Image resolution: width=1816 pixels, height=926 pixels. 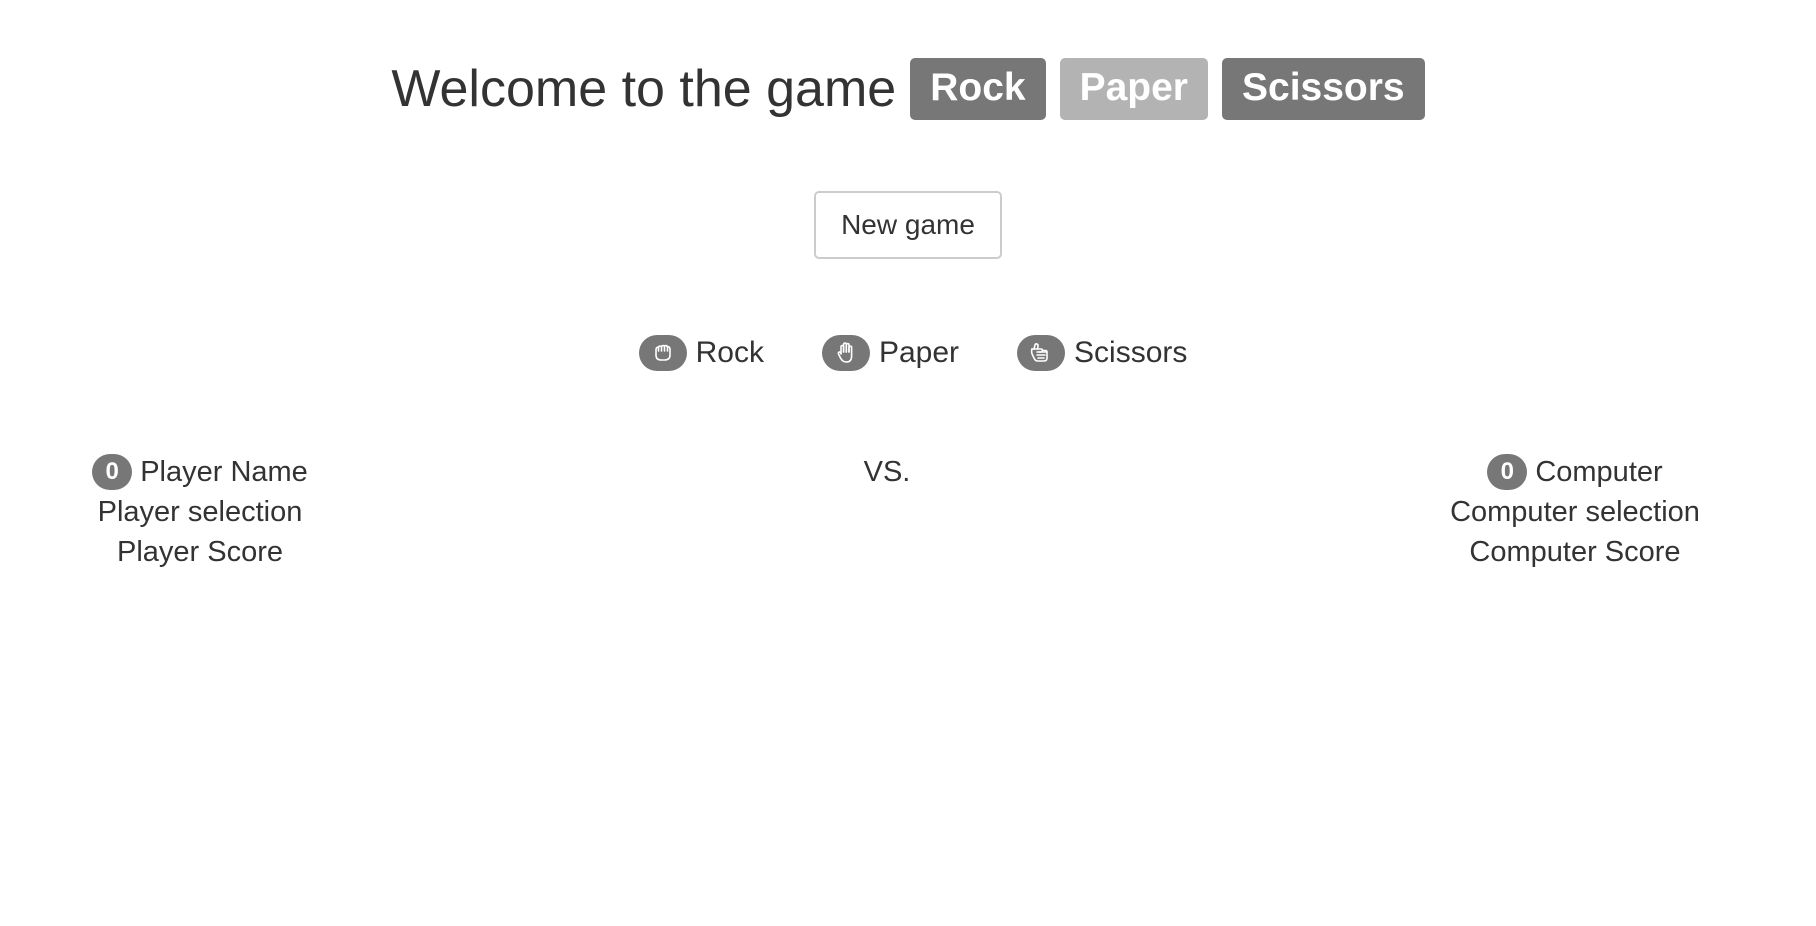 What do you see at coordinates (1041, 353) in the screenshot?
I see `scissors-hand-icon` at bounding box center [1041, 353].